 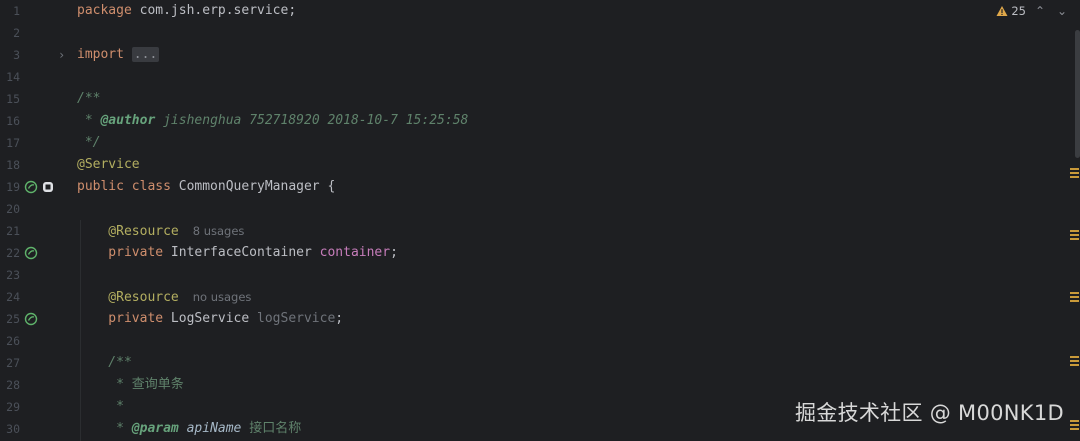 I want to click on doc-tag: @author, so click(x=128, y=120).